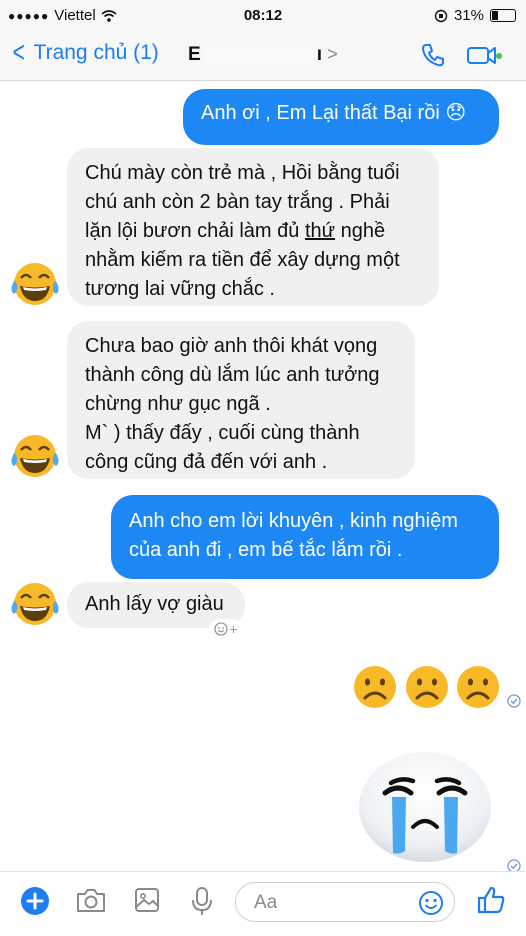 The image size is (526, 936). Describe the element at coordinates (495, 15) in the screenshot. I see `battery-level` at that location.